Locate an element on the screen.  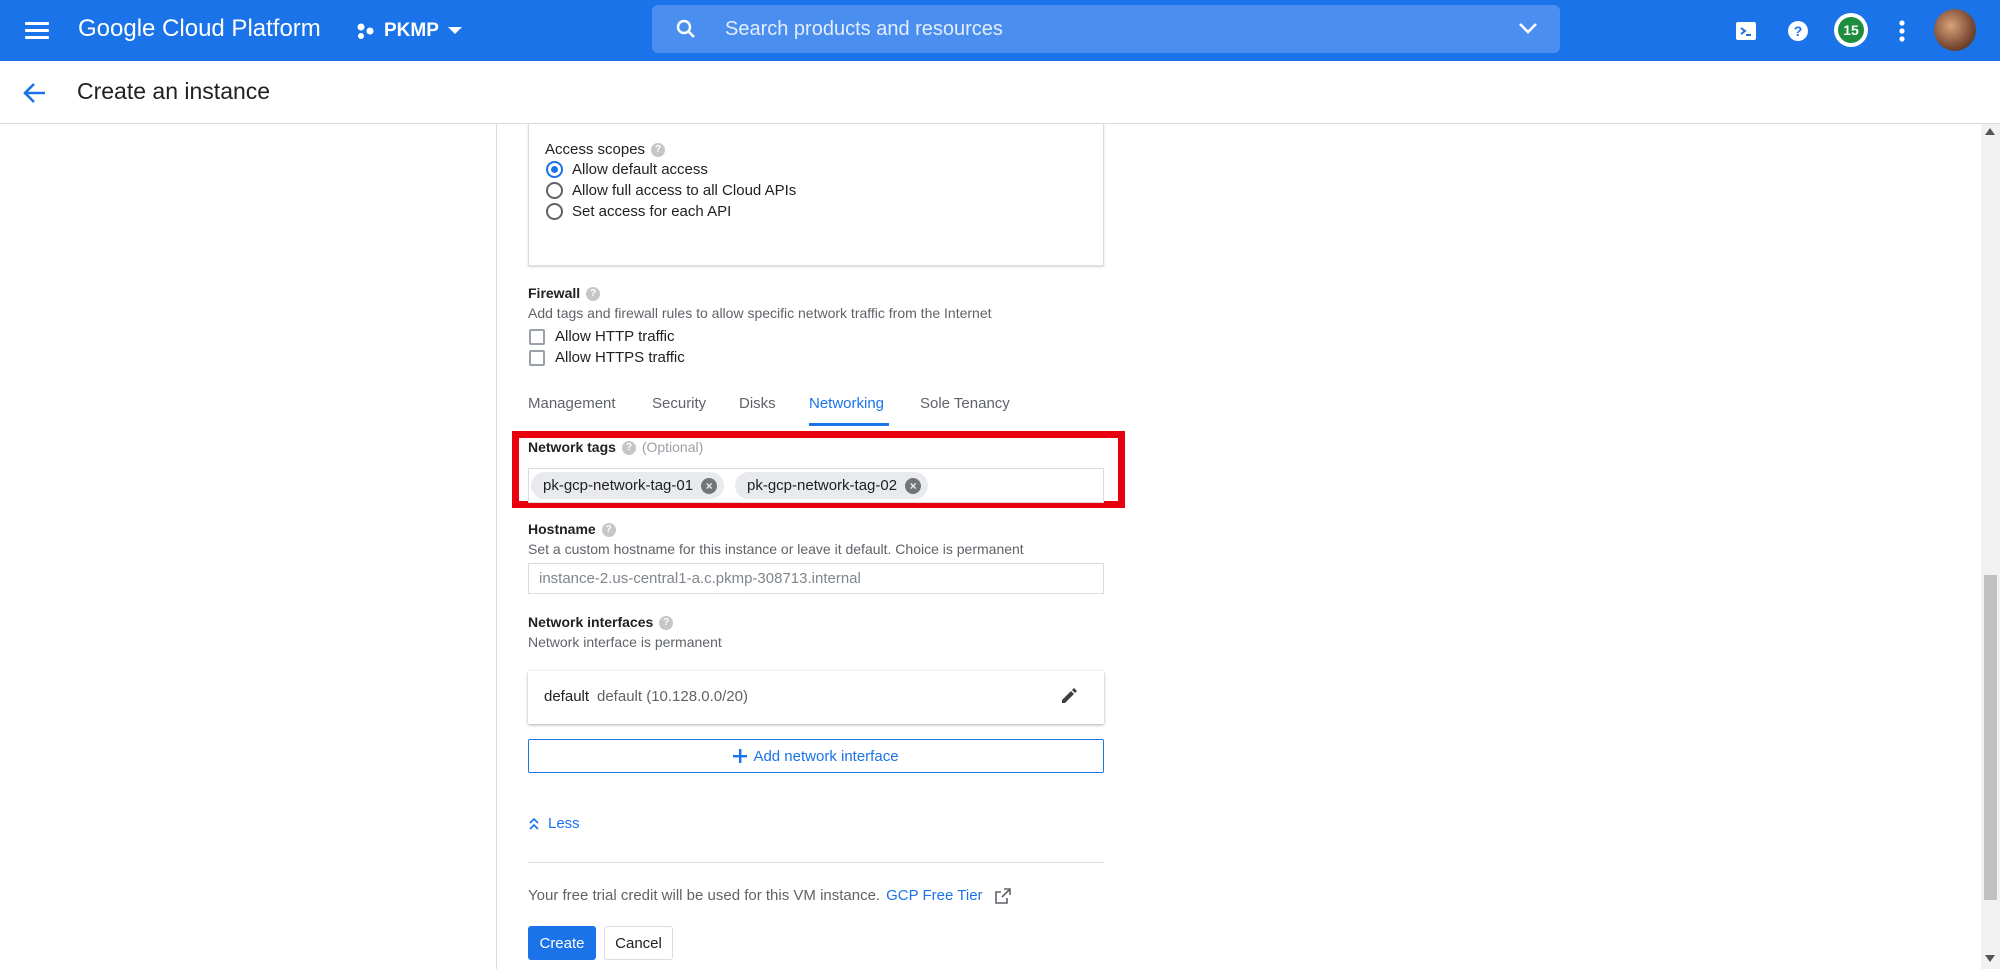
tab-management: Management is located at coordinates (572, 403).